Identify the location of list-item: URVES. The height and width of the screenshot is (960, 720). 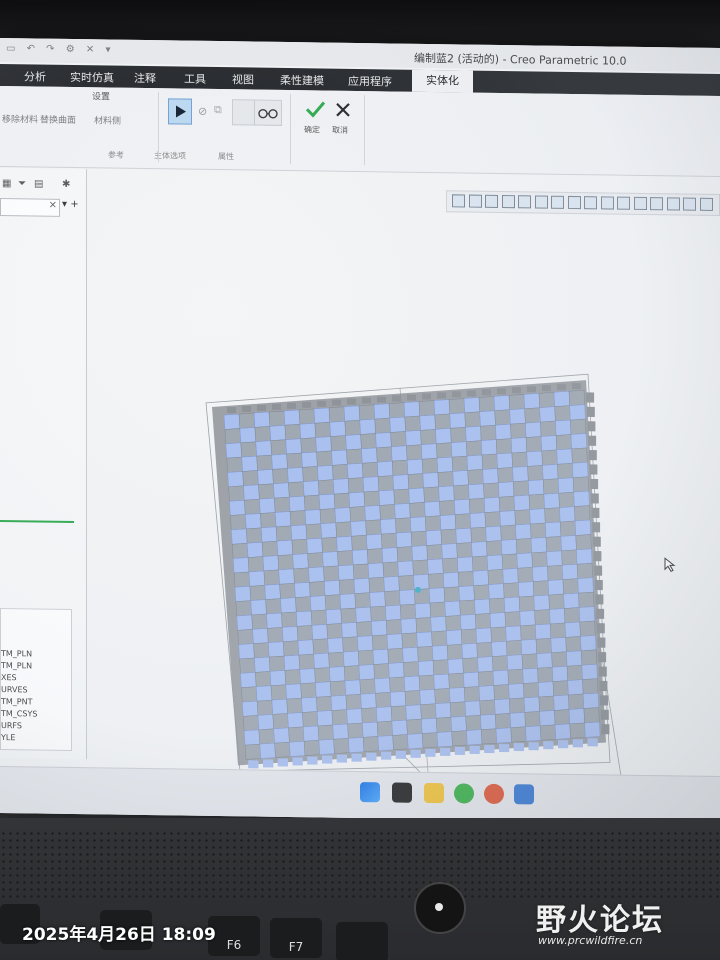
(14, 689).